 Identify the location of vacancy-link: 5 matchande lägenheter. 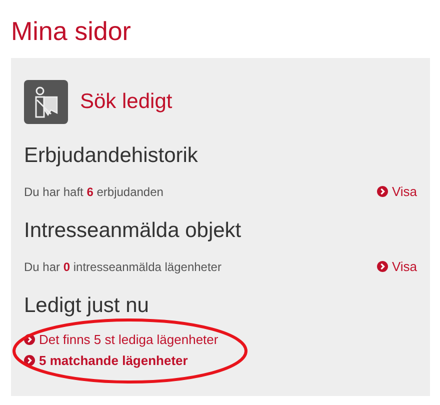
(106, 360).